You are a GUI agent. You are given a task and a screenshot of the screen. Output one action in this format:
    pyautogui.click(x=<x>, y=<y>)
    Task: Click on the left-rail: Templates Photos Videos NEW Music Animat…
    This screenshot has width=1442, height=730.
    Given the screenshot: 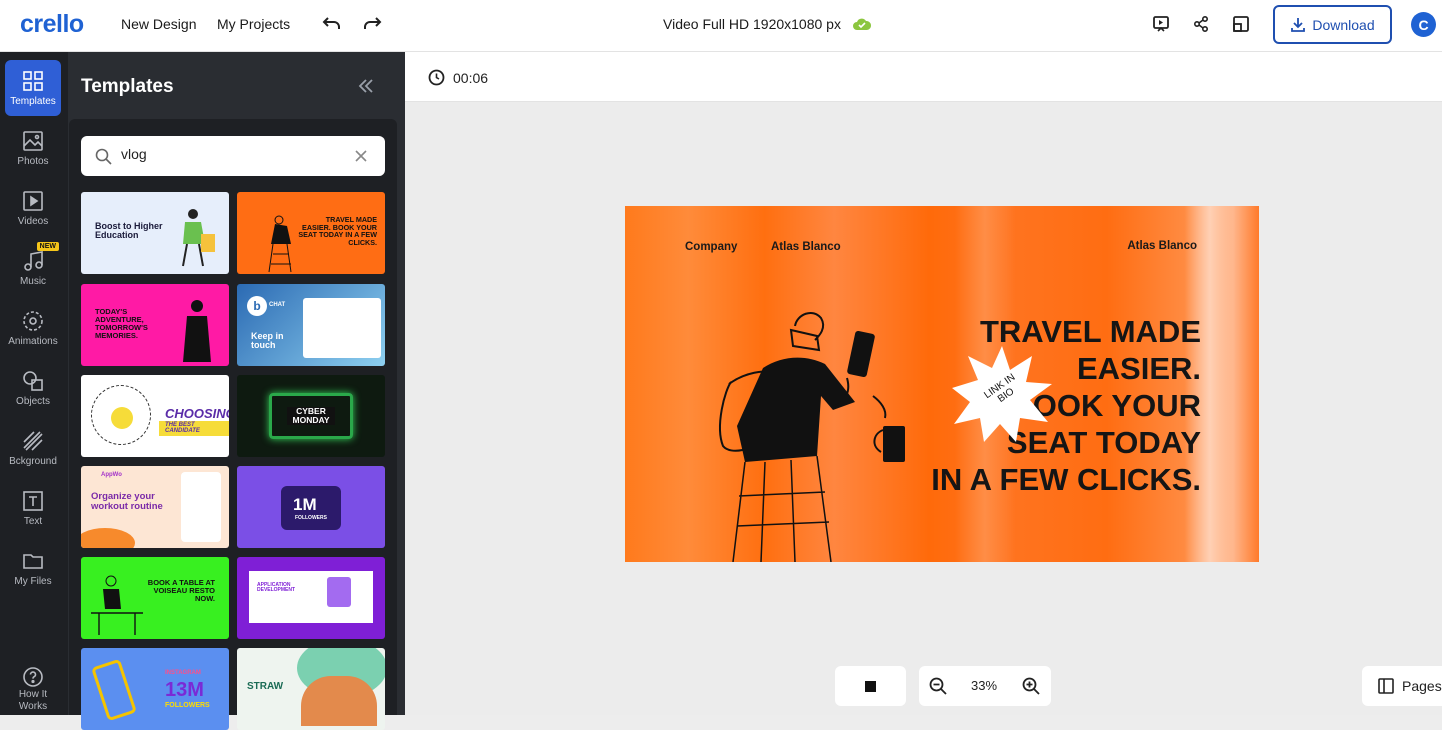 What is the action you would take?
    pyautogui.click(x=34, y=383)
    